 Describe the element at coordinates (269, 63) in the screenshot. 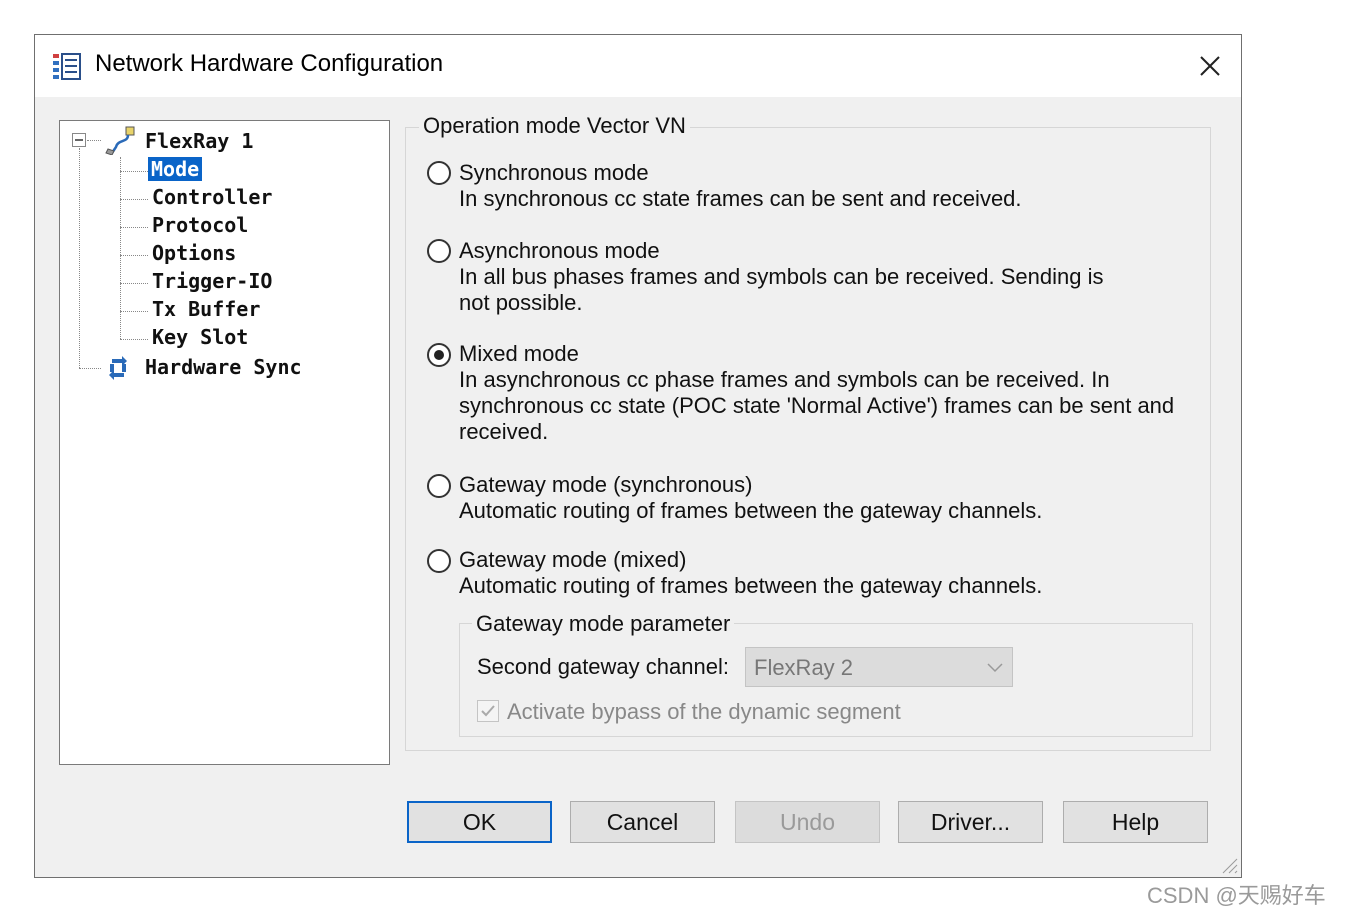

I see `window-title: Network Hardware Configuration` at that location.